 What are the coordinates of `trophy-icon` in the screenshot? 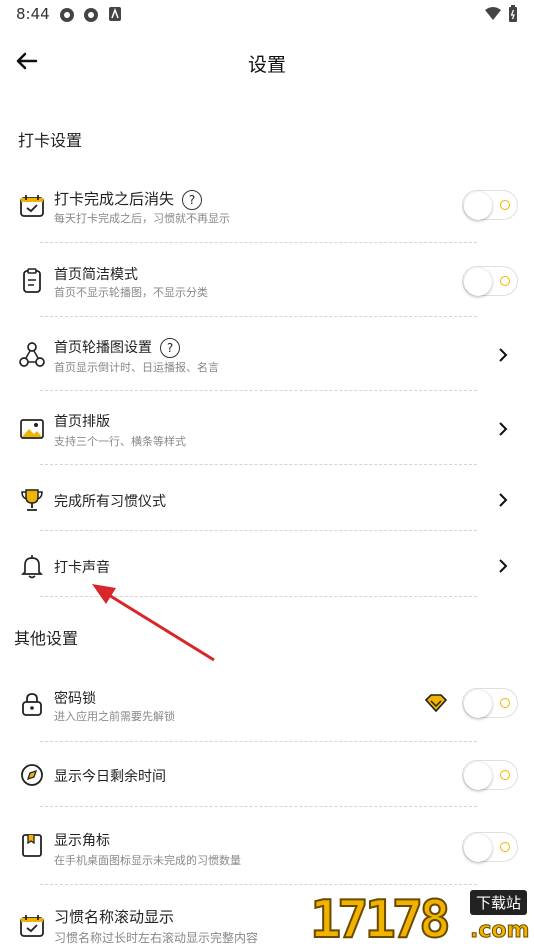 It's located at (32, 500).